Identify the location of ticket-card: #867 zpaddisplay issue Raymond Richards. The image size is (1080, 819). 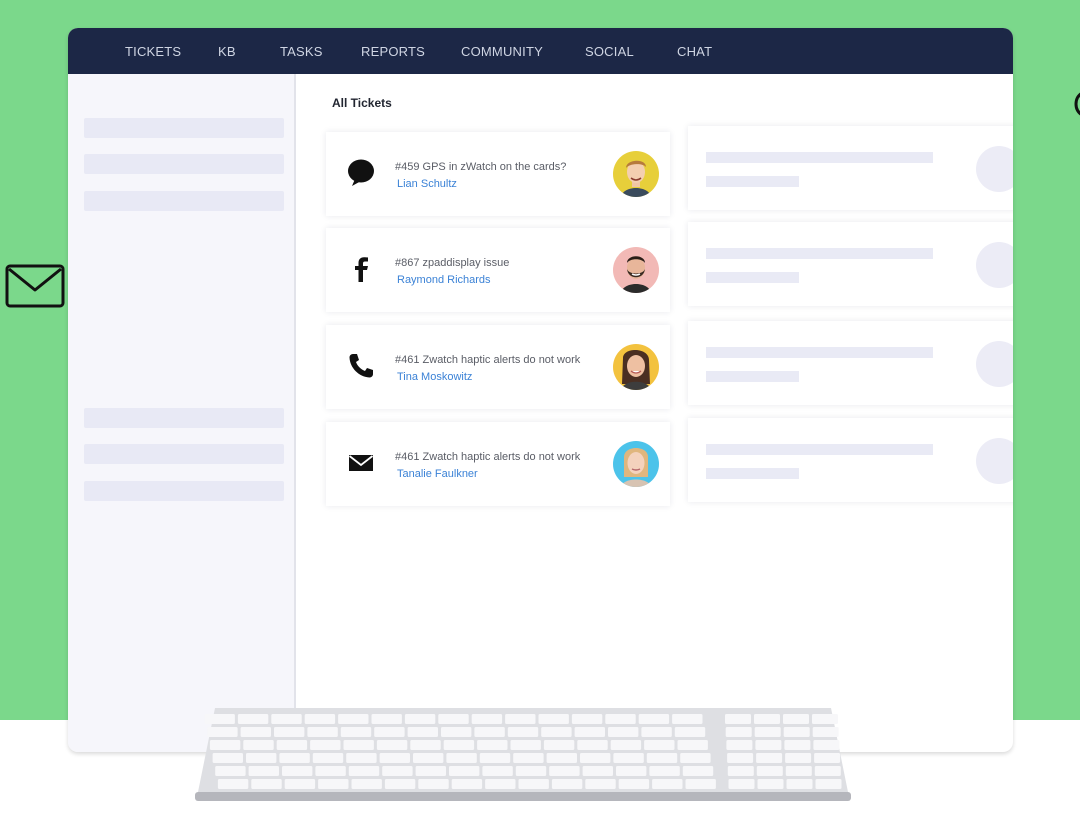
(498, 270).